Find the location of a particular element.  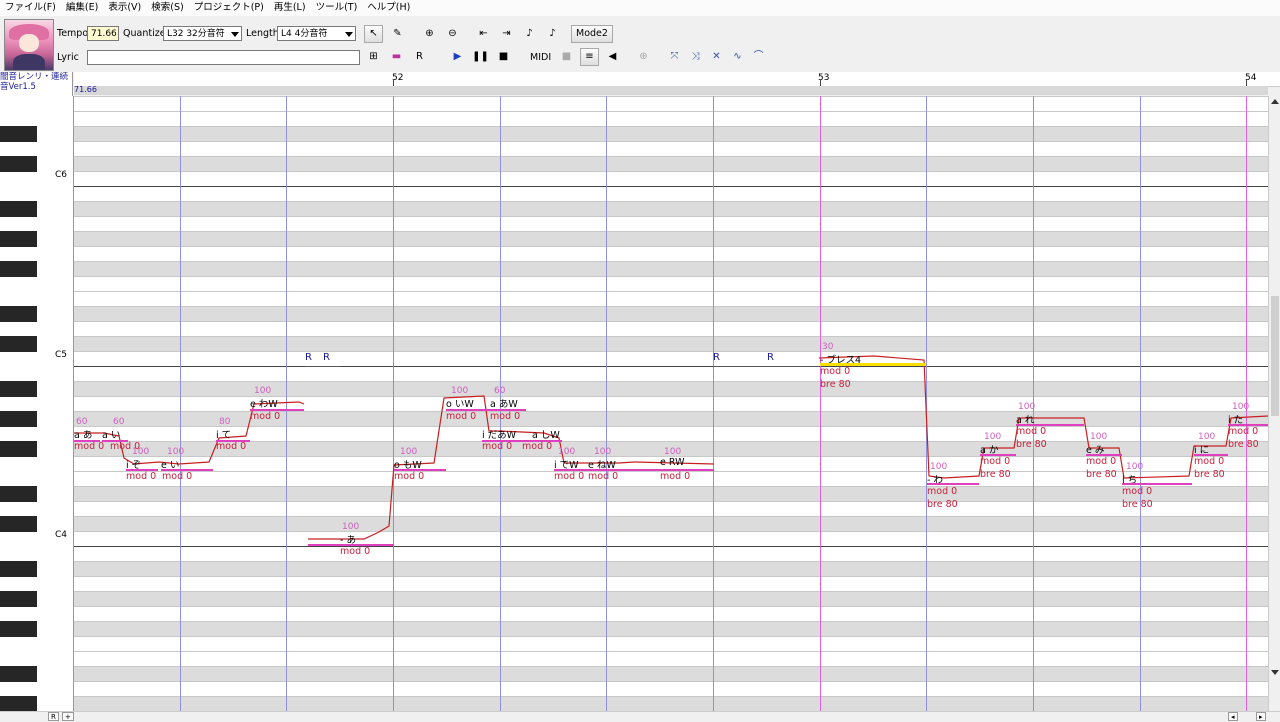

length-select: L4 4分音符 is located at coordinates (316, 33).